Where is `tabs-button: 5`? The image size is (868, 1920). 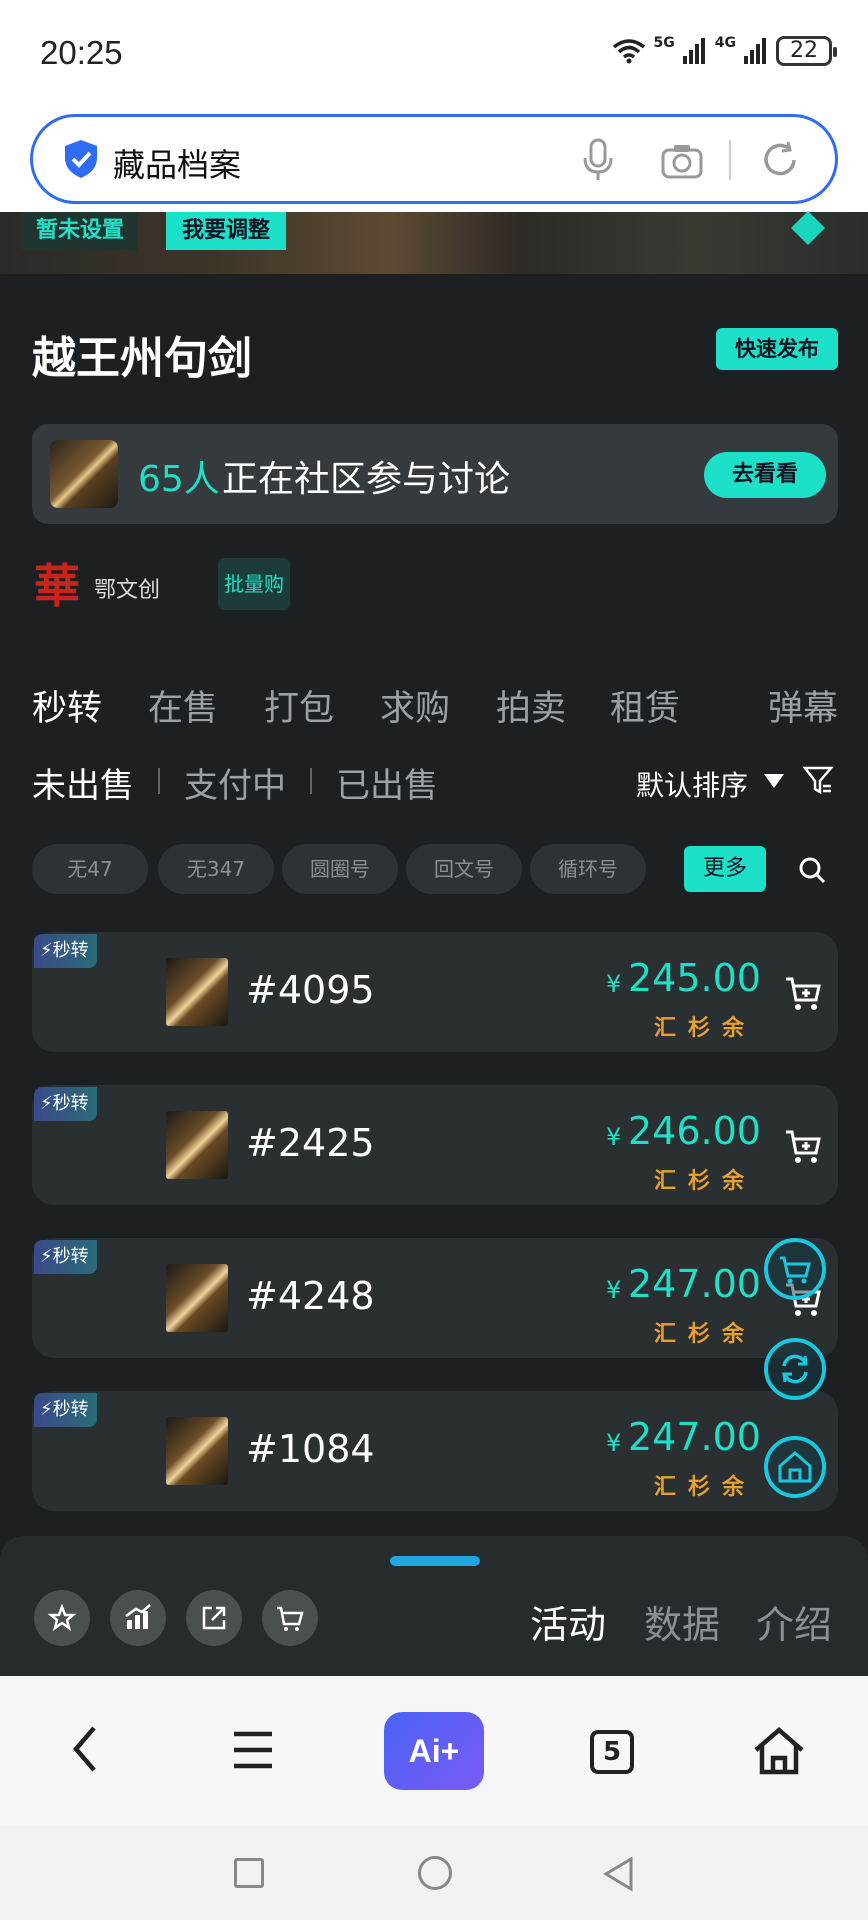 tabs-button: 5 is located at coordinates (612, 1752).